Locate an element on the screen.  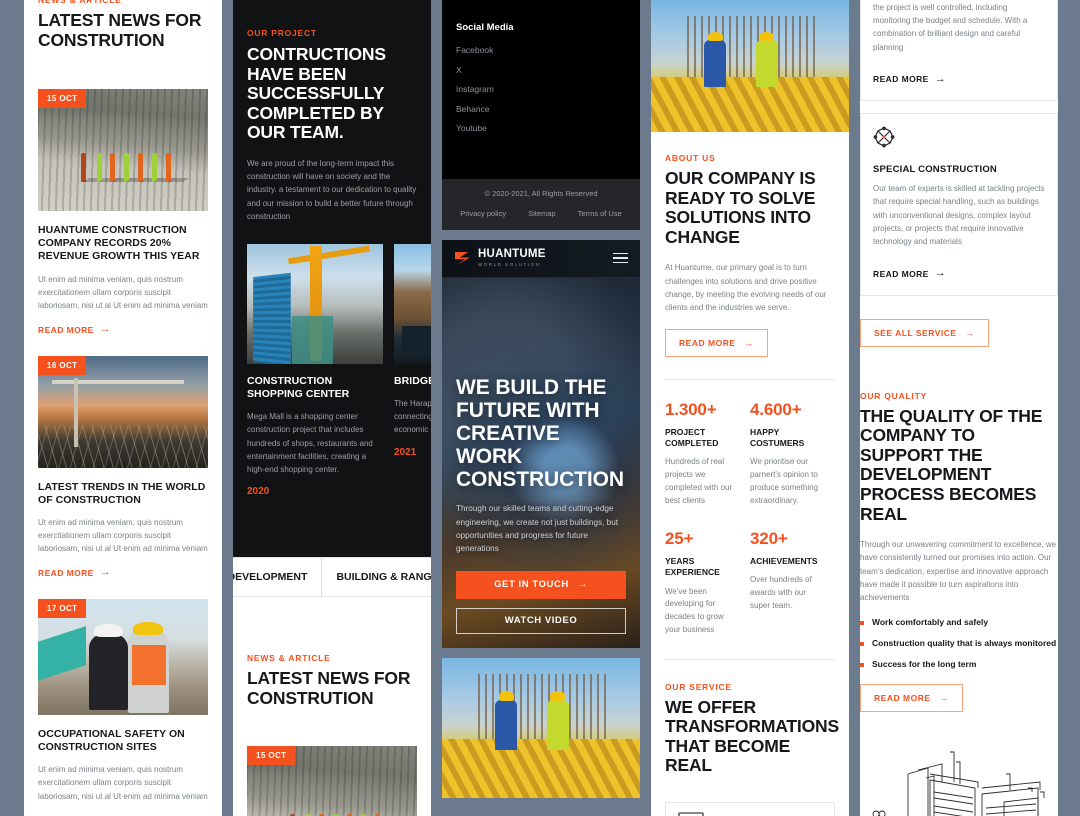
scaffolding is located at coordinates (312, 339).